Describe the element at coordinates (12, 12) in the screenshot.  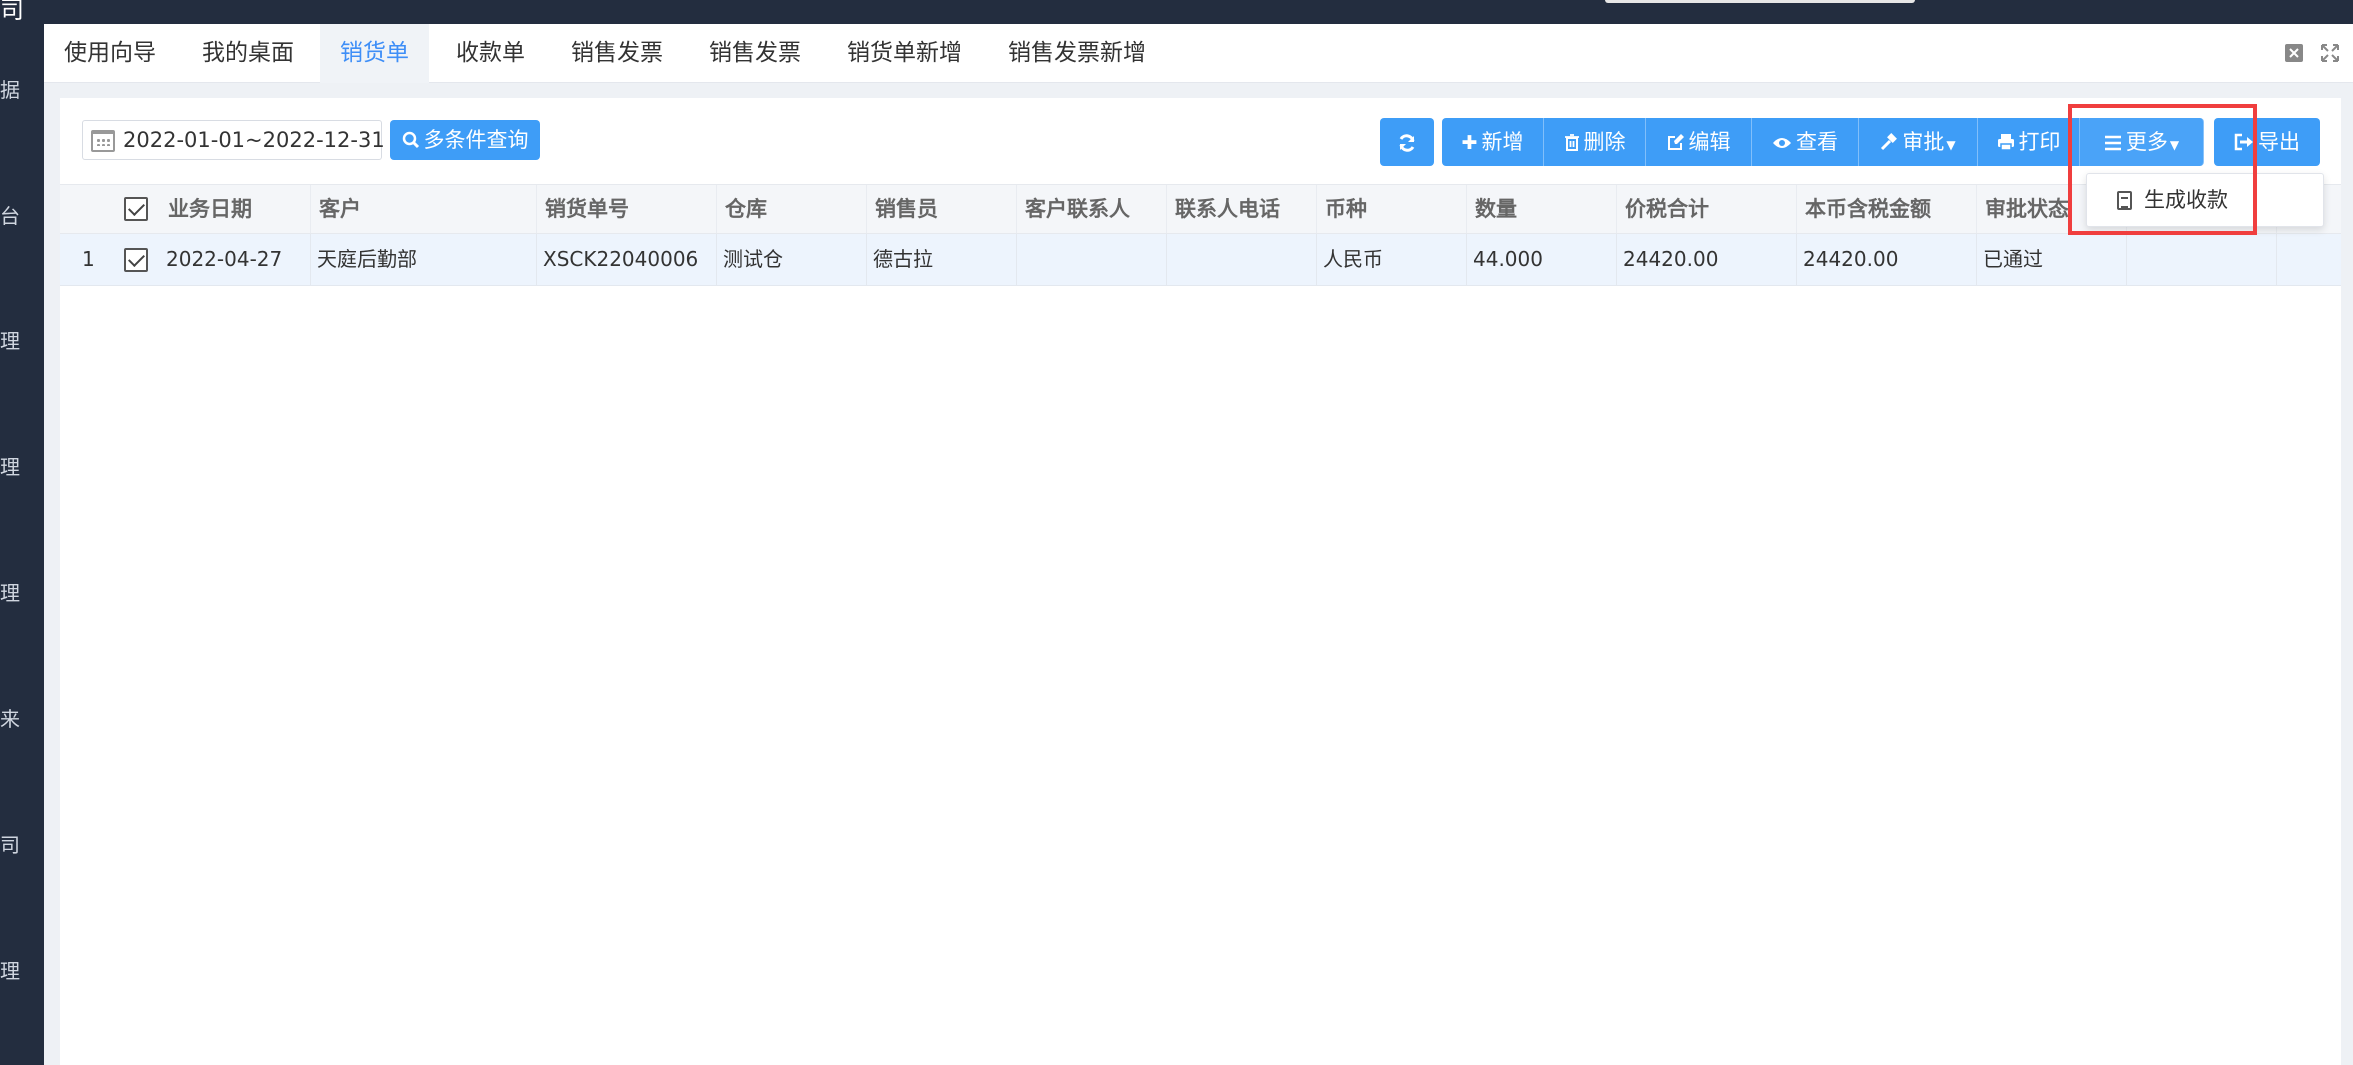
I see `sidebar-logo: 司` at that location.